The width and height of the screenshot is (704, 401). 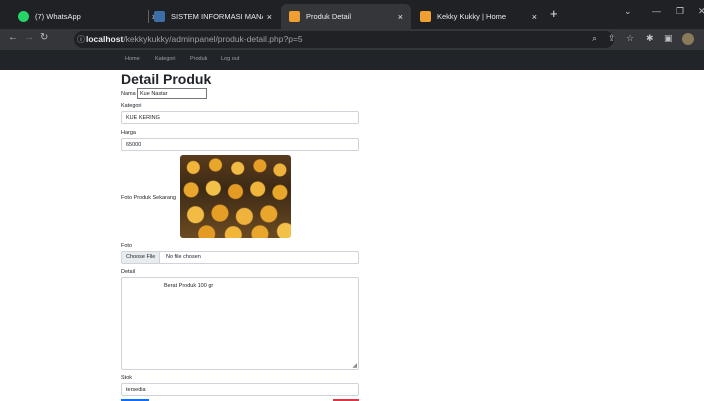 I want to click on nav-link-logout: Log out, so click(x=230, y=59).